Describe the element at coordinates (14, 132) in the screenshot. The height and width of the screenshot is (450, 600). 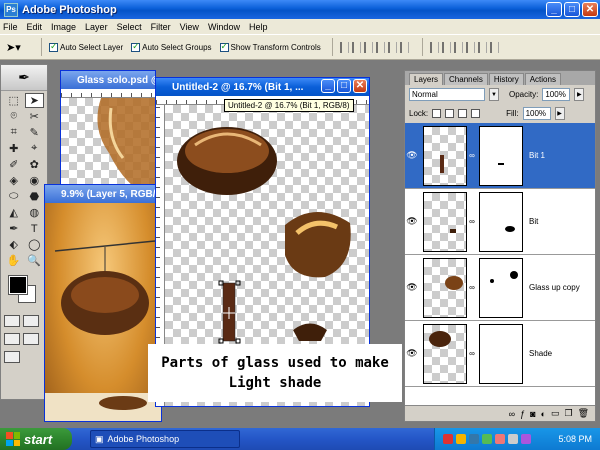
I see `crop-tool-icon: ⌗` at that location.